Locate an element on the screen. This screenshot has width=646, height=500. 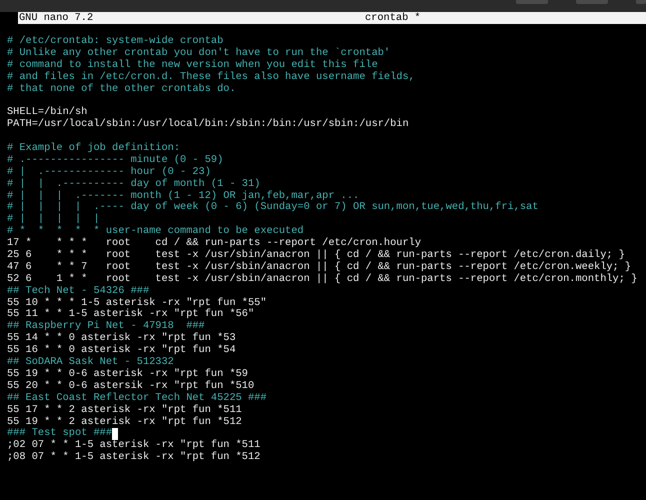
code-line: ;02 07 * * 1-5 asterisk -rx "rpt fun *511 is located at coordinates (133, 445).